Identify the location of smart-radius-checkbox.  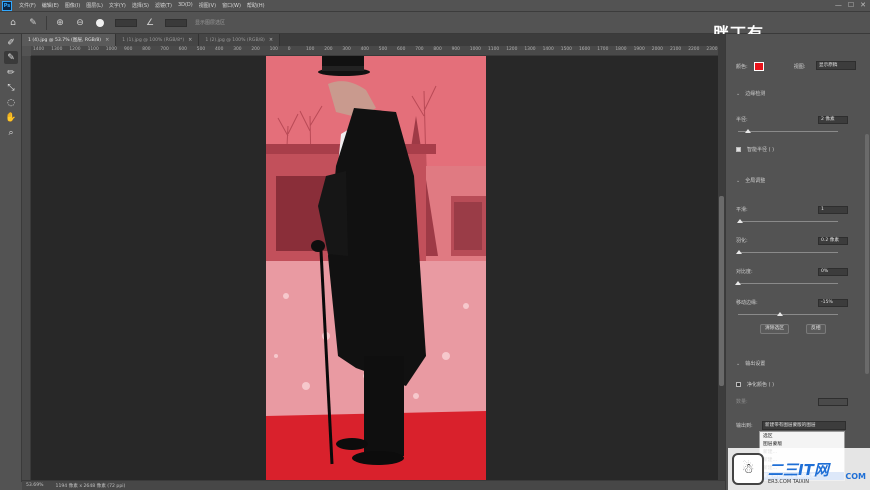
(738, 149).